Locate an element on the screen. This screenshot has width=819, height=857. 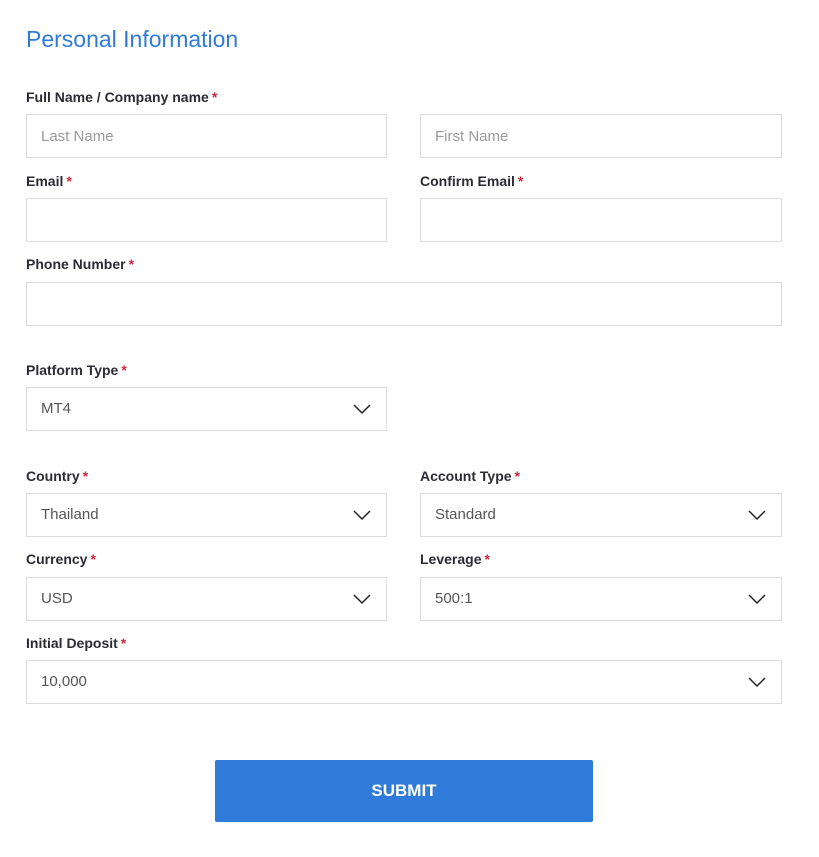
platform-type-label-text: Platform Type is located at coordinates (72, 370).